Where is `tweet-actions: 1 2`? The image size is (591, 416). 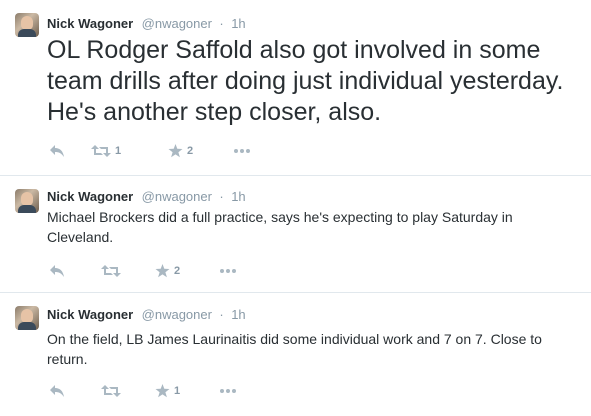 tweet-actions: 1 2 is located at coordinates (167, 151).